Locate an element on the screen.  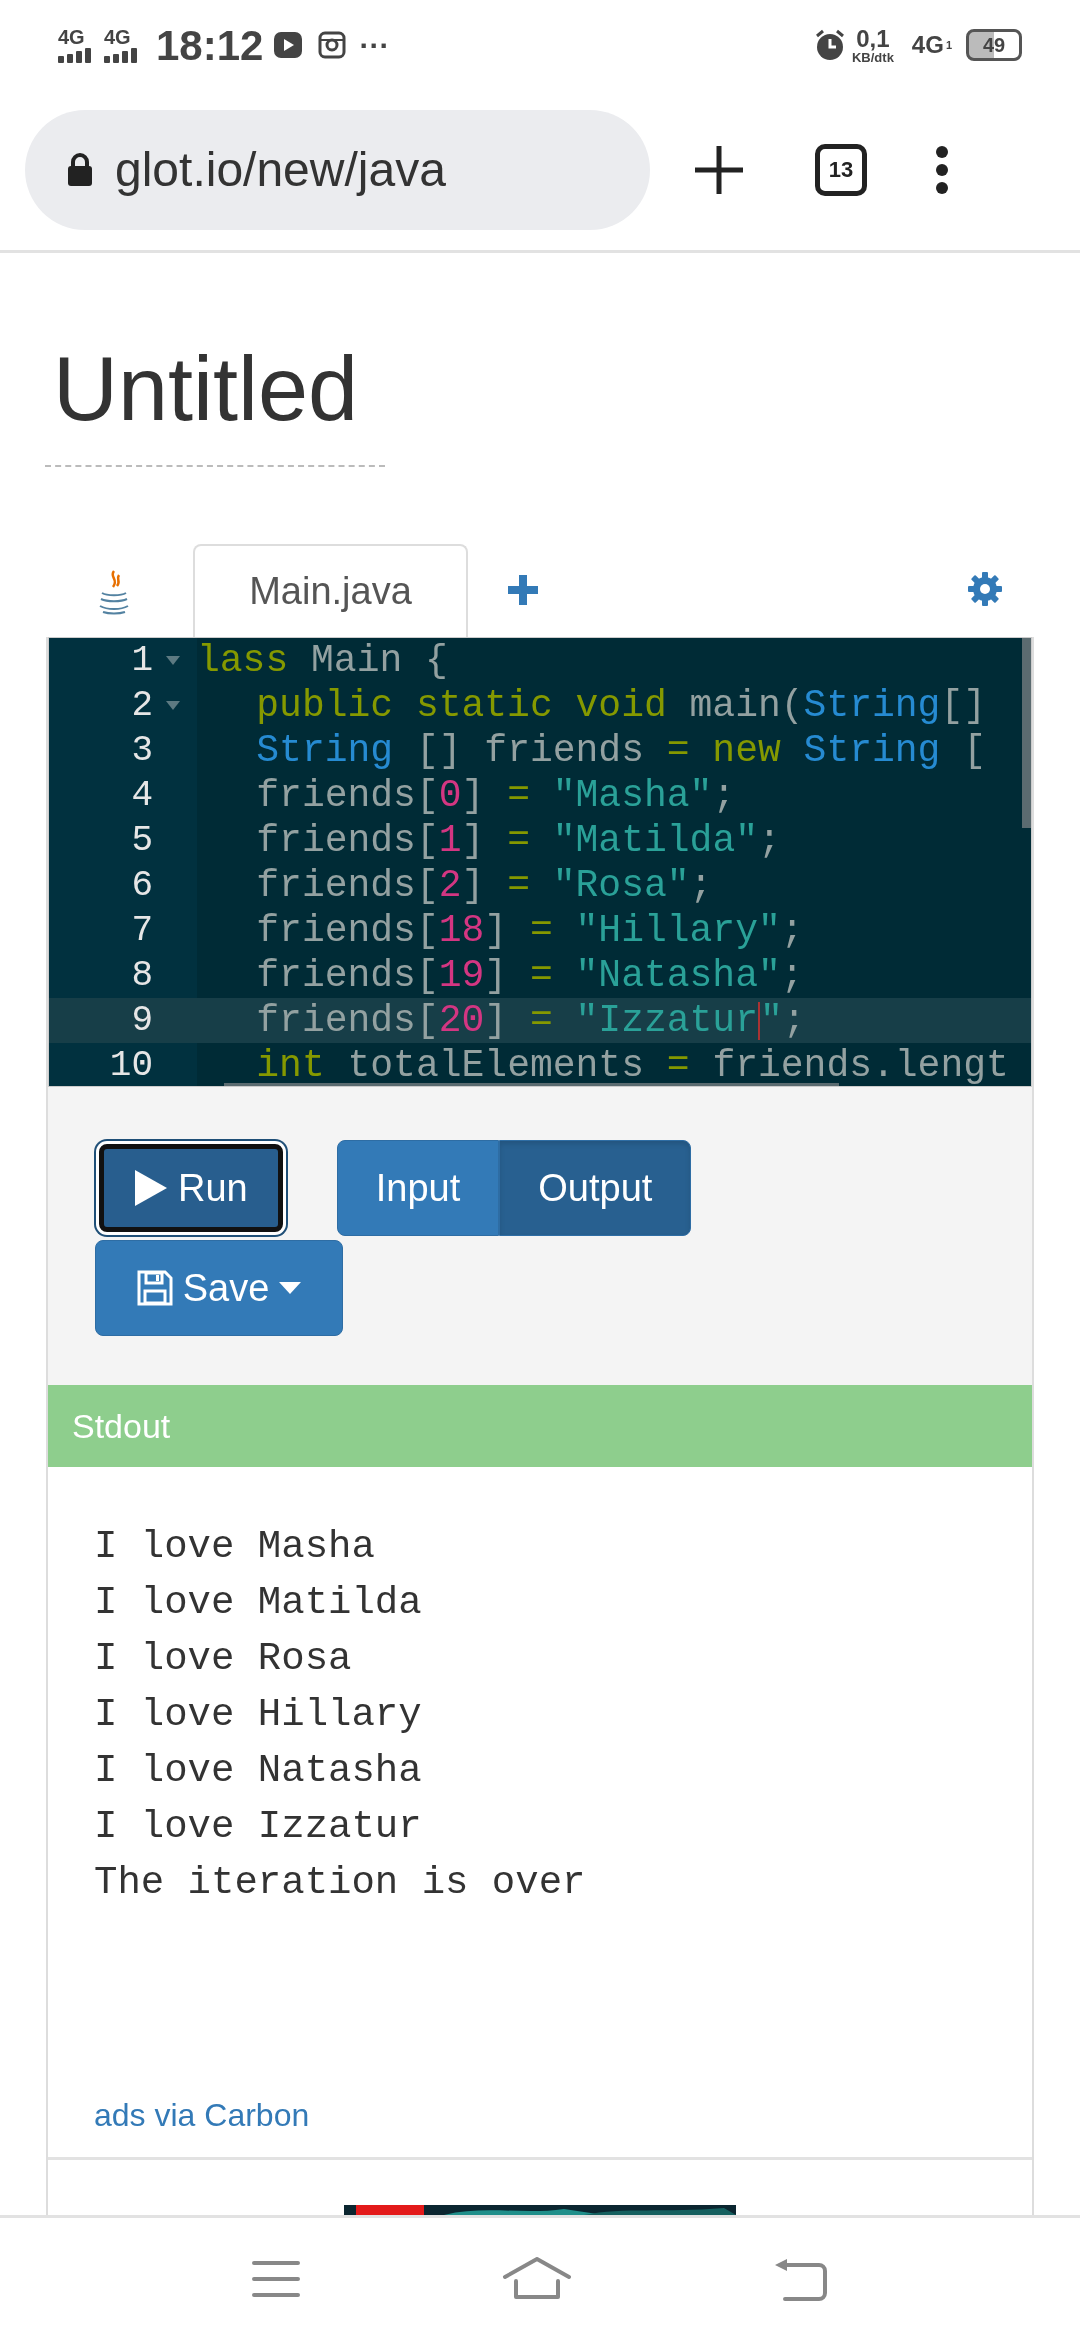
tab-count-button: 13 is located at coordinates (841, 170).